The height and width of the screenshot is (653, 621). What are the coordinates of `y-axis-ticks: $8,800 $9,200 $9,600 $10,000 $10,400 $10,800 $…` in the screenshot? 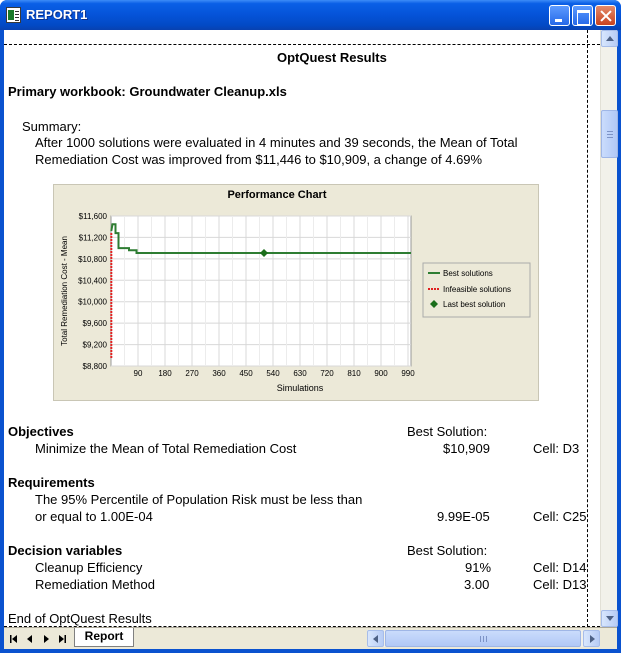 It's located at (92, 291).